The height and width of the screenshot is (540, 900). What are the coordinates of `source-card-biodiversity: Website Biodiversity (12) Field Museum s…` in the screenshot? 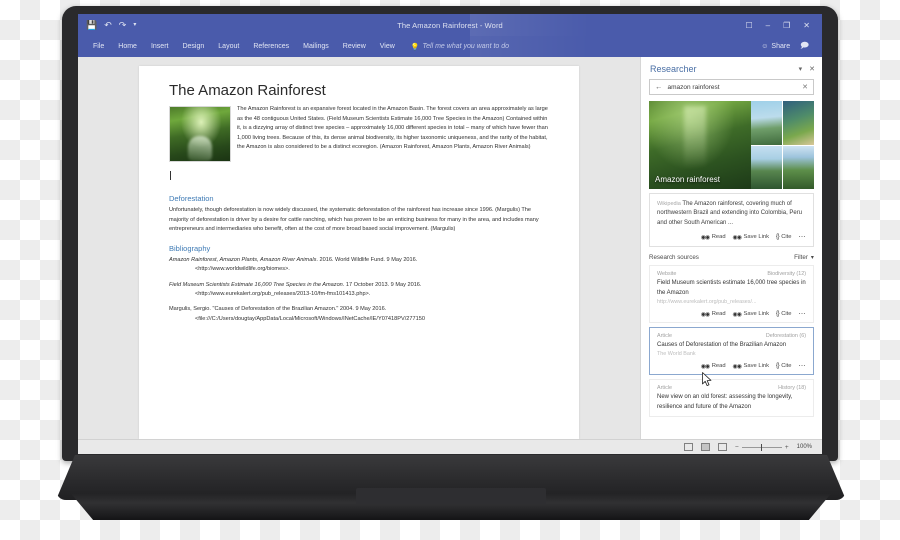 It's located at (731, 294).